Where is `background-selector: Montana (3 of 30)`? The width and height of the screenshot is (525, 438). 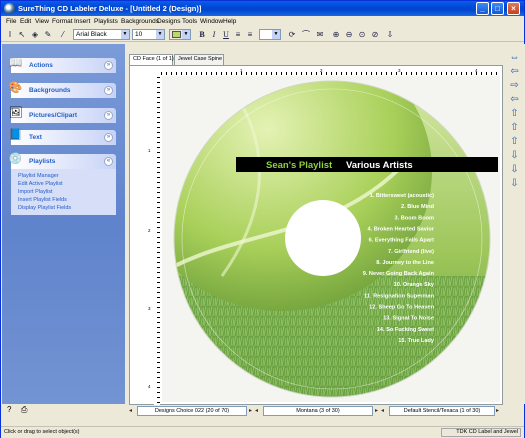
background-selector: Montana (3 of 30) is located at coordinates (318, 411).